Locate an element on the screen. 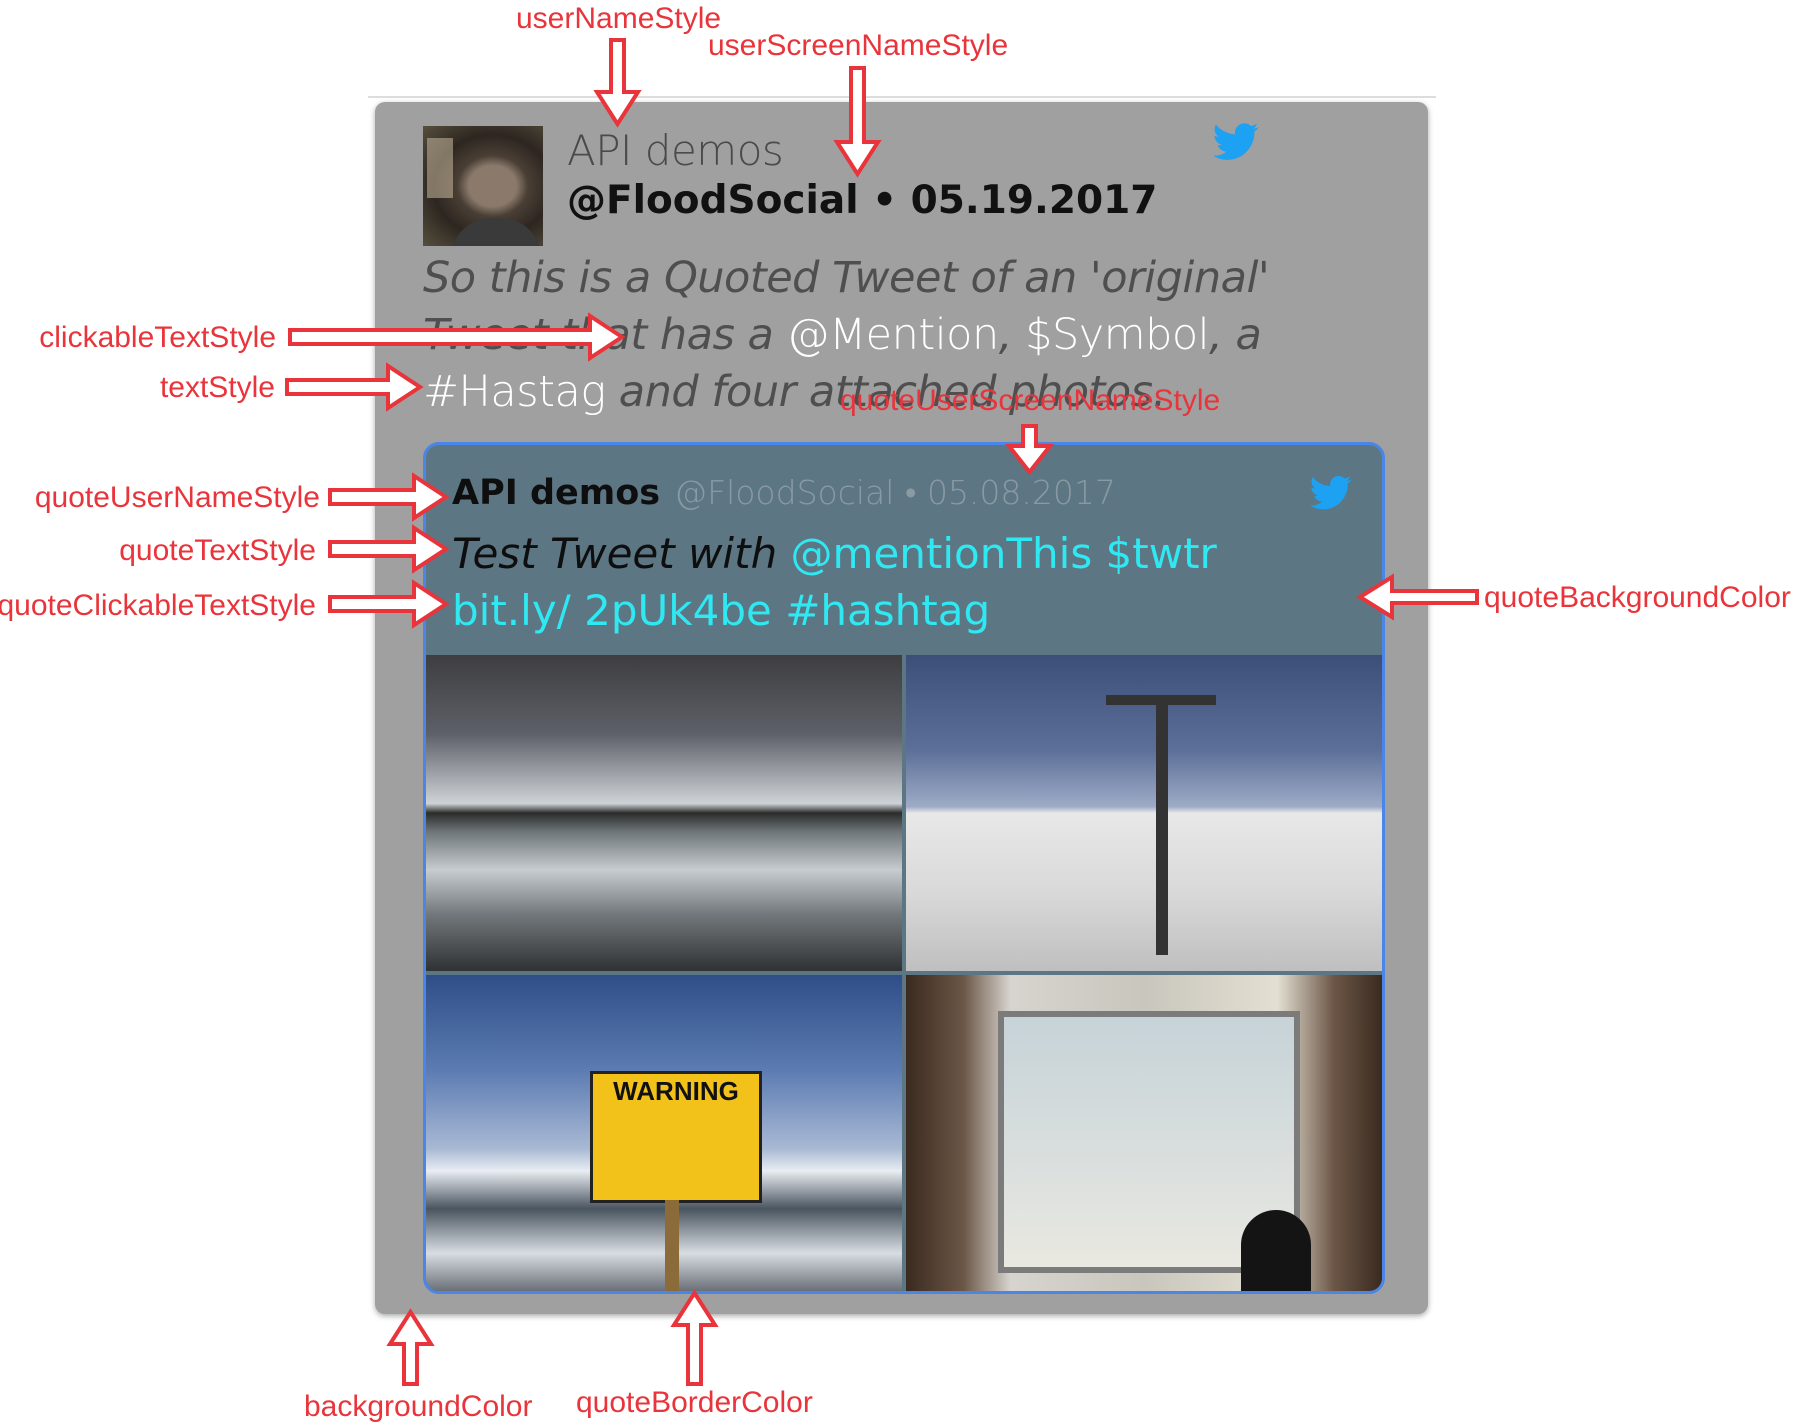 This screenshot has width=1793, height=1425. label-quote-border-color: quoteBorderColor is located at coordinates (694, 1402).